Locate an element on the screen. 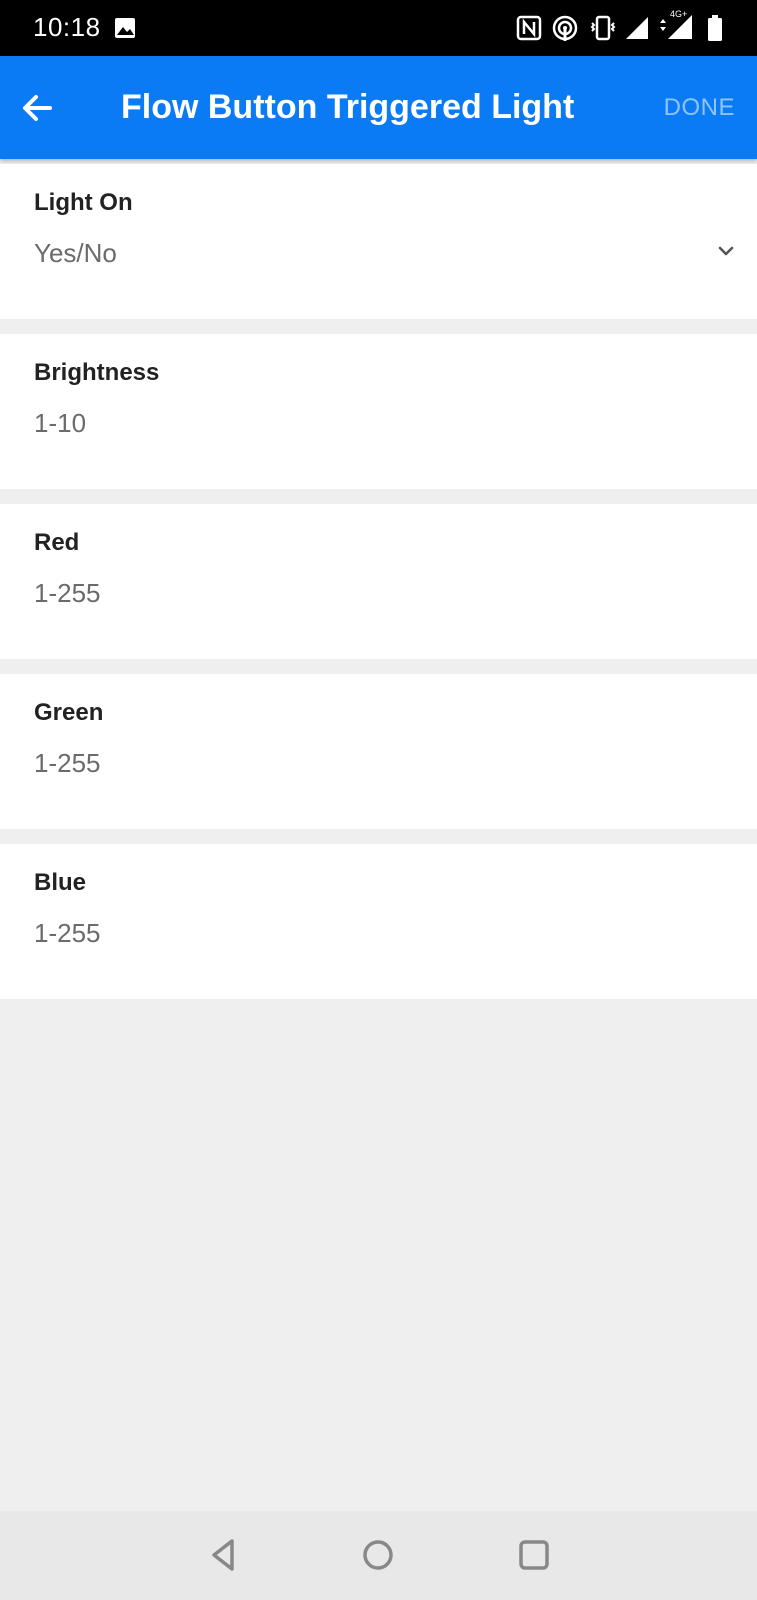 This screenshot has width=757, height=1600. network-type-label: 4G+ is located at coordinates (679, 14).